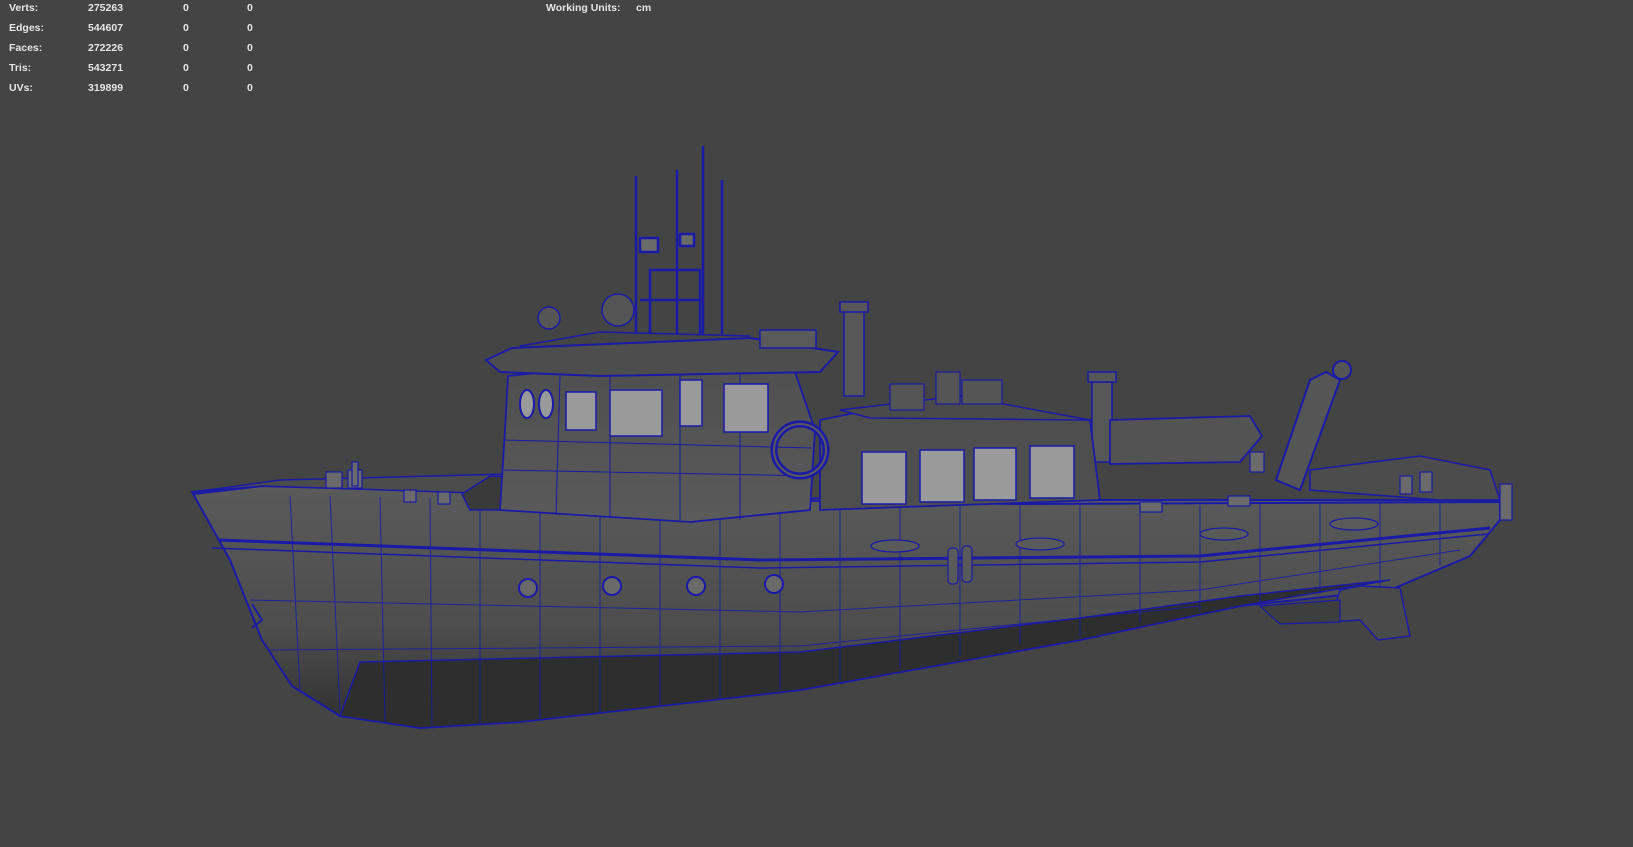 The width and height of the screenshot is (1633, 847). What do you see at coordinates (26, 48) in the screenshot?
I see `hud-label: Faces:` at bounding box center [26, 48].